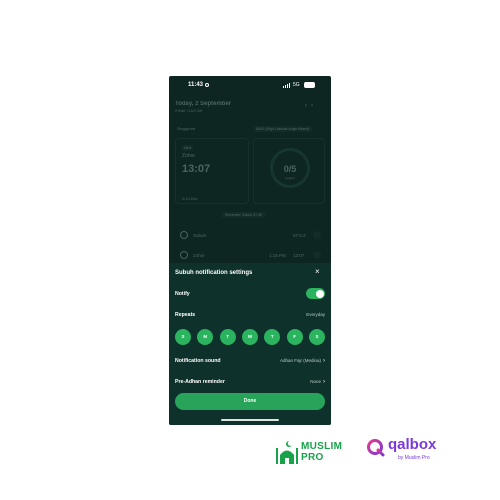 This screenshot has width=500, height=500. What do you see at coordinates (182, 294) in the screenshot?
I see `notify-label: Notify` at bounding box center [182, 294].